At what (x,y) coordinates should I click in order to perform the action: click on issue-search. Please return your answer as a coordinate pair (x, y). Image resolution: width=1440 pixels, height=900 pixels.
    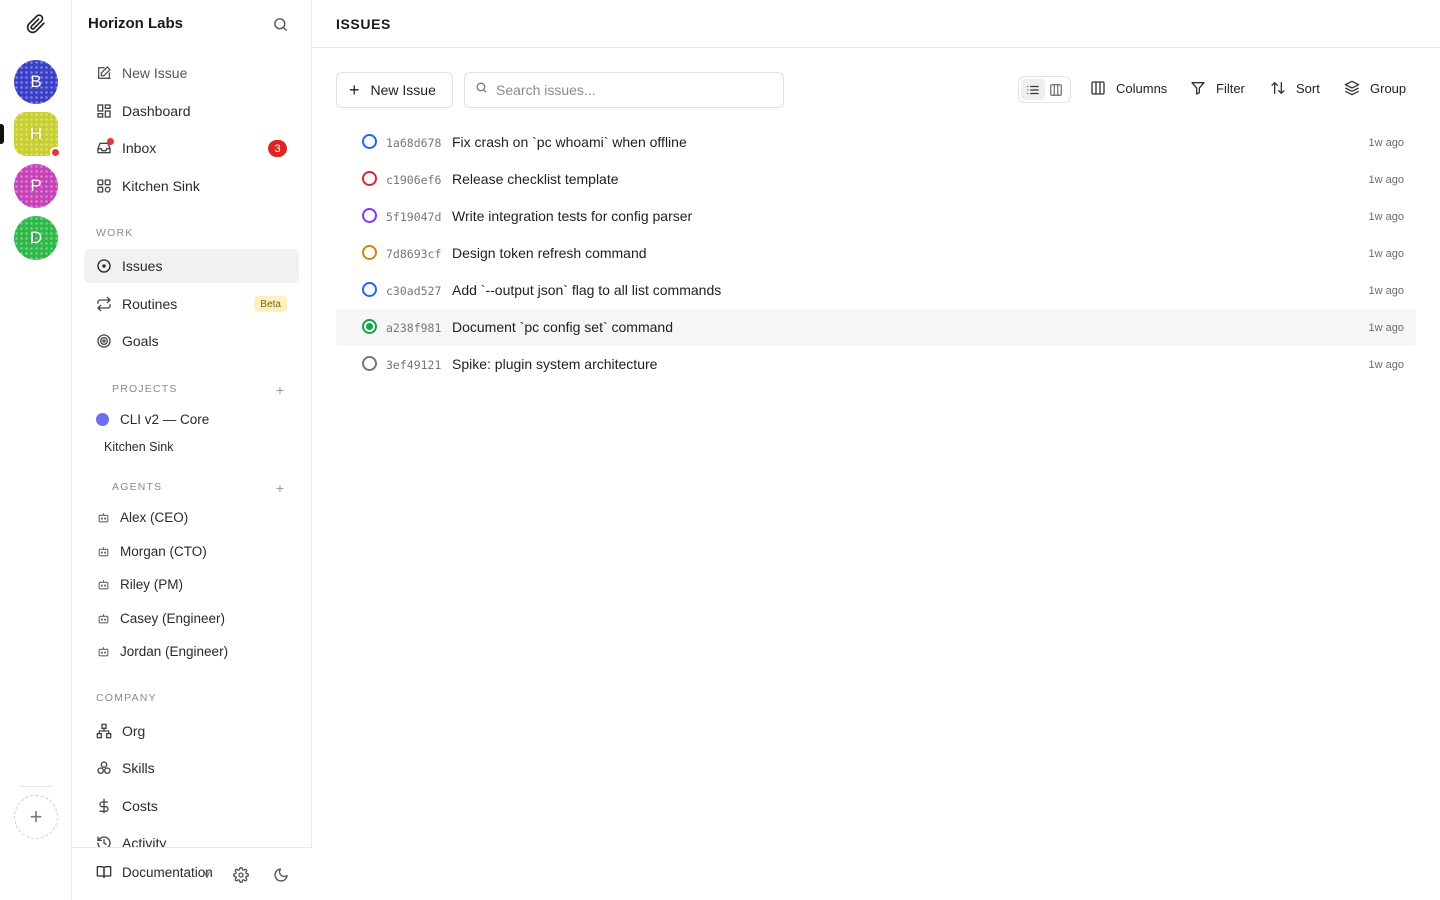
    Looking at the image, I should click on (624, 90).